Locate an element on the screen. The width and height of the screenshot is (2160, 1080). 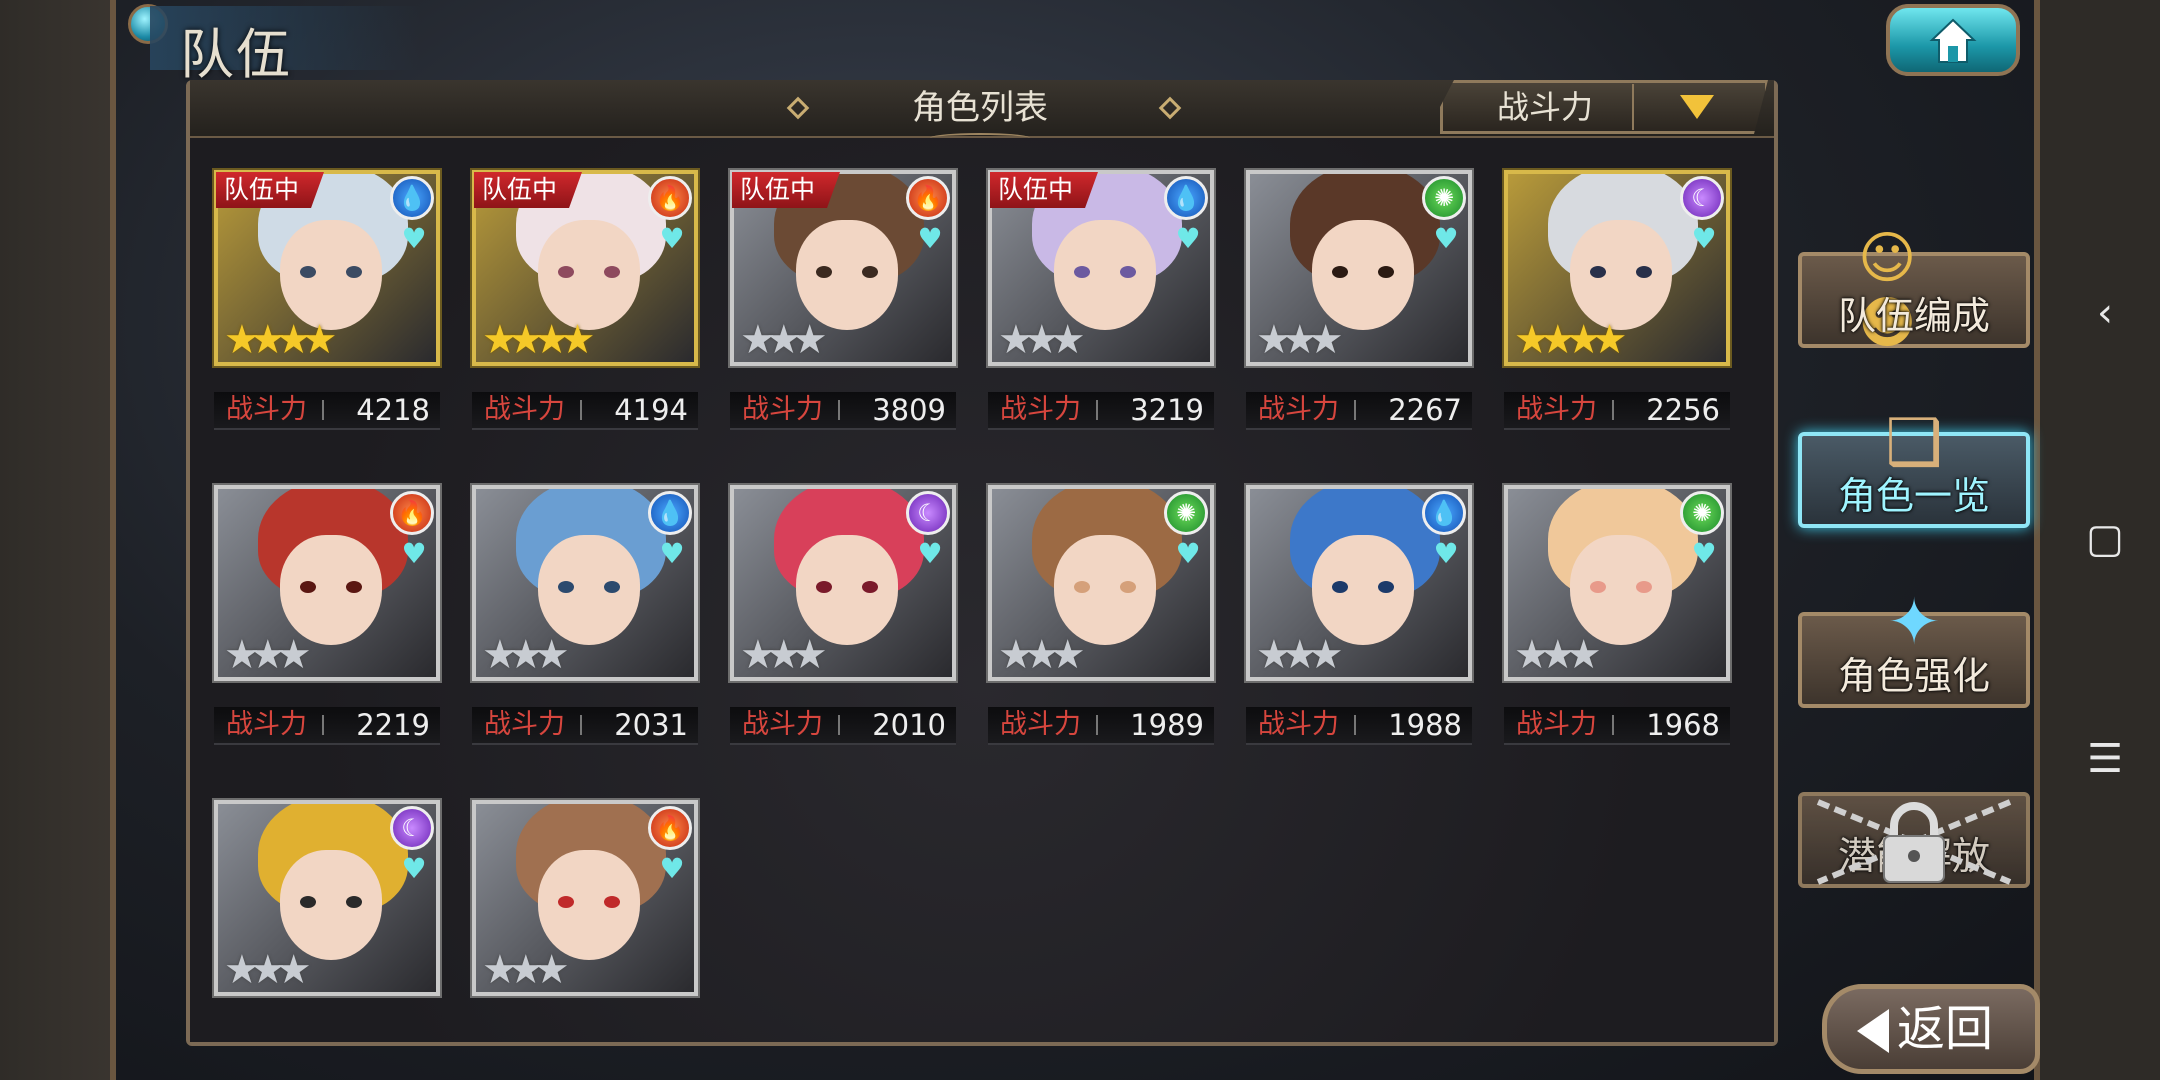
panel-title: 角色列表 is located at coordinates (980, 108).